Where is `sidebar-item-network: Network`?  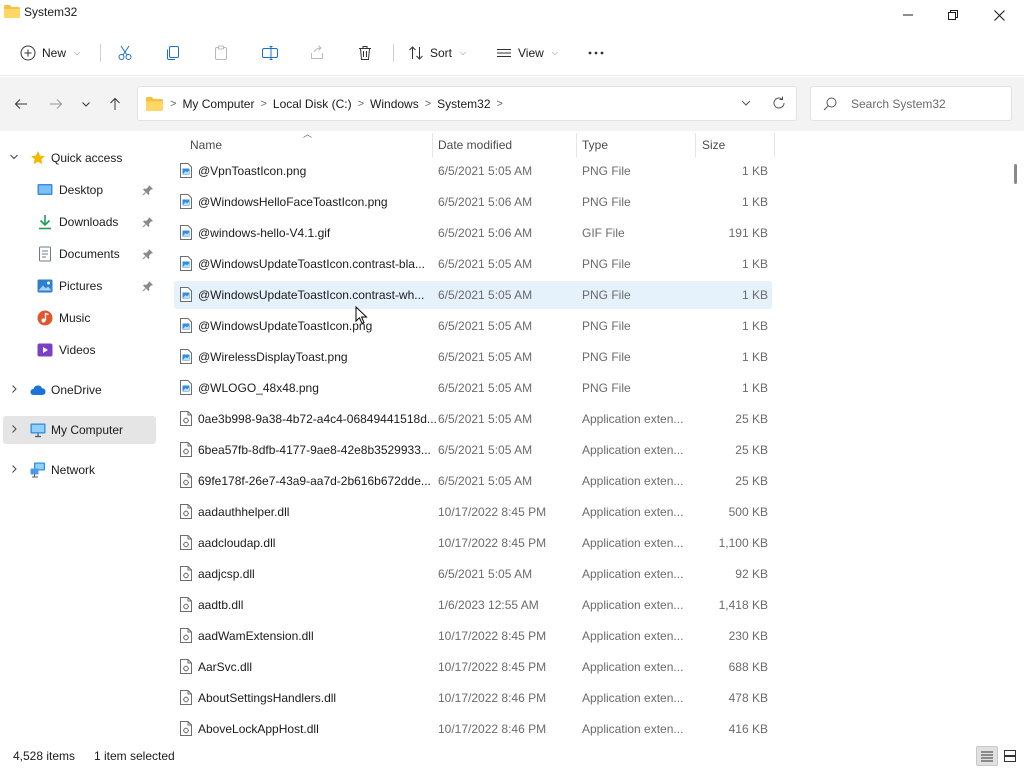
sidebar-item-network: Network is located at coordinates (79, 470).